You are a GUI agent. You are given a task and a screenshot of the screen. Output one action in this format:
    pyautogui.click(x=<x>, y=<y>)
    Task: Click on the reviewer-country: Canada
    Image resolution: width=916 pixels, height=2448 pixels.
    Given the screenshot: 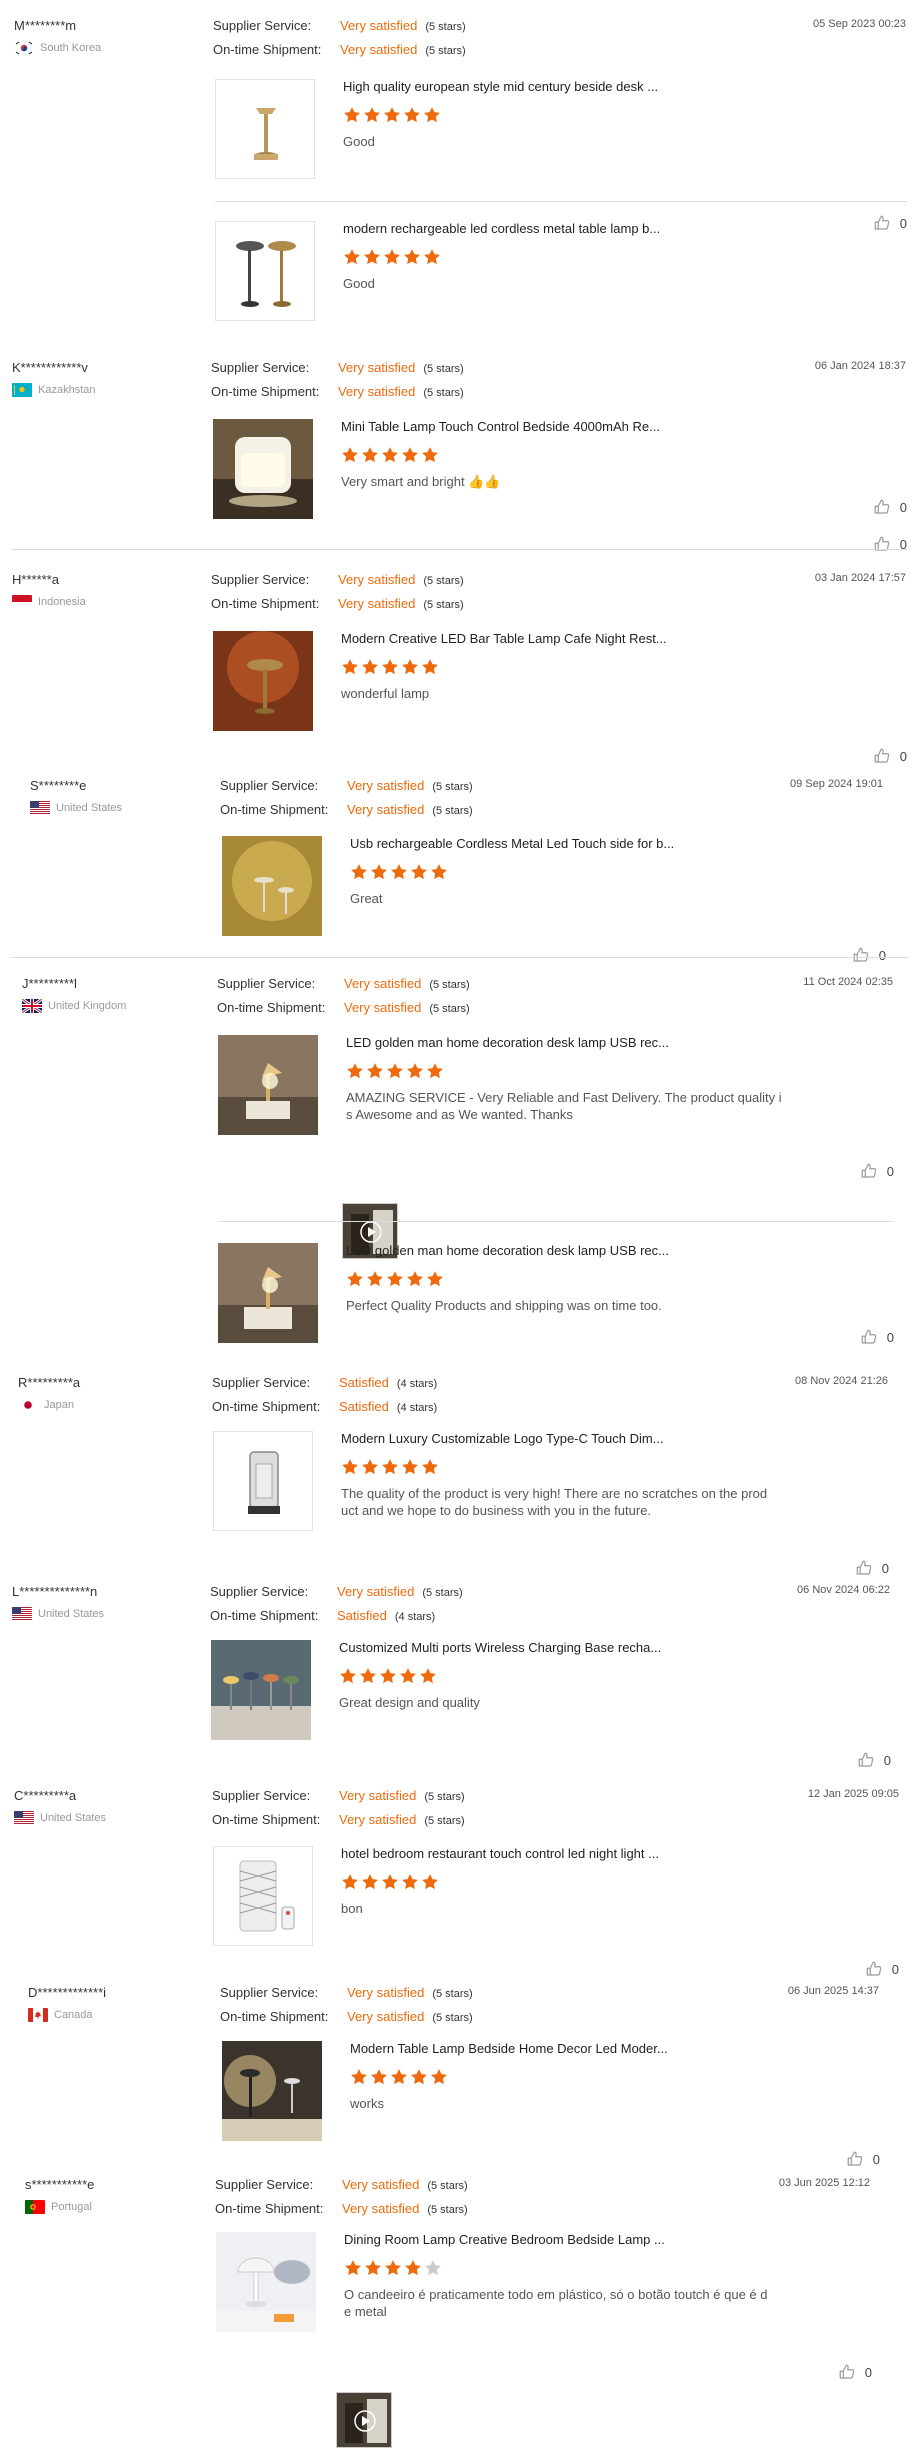 What is the action you would take?
    pyautogui.click(x=67, y=2015)
    